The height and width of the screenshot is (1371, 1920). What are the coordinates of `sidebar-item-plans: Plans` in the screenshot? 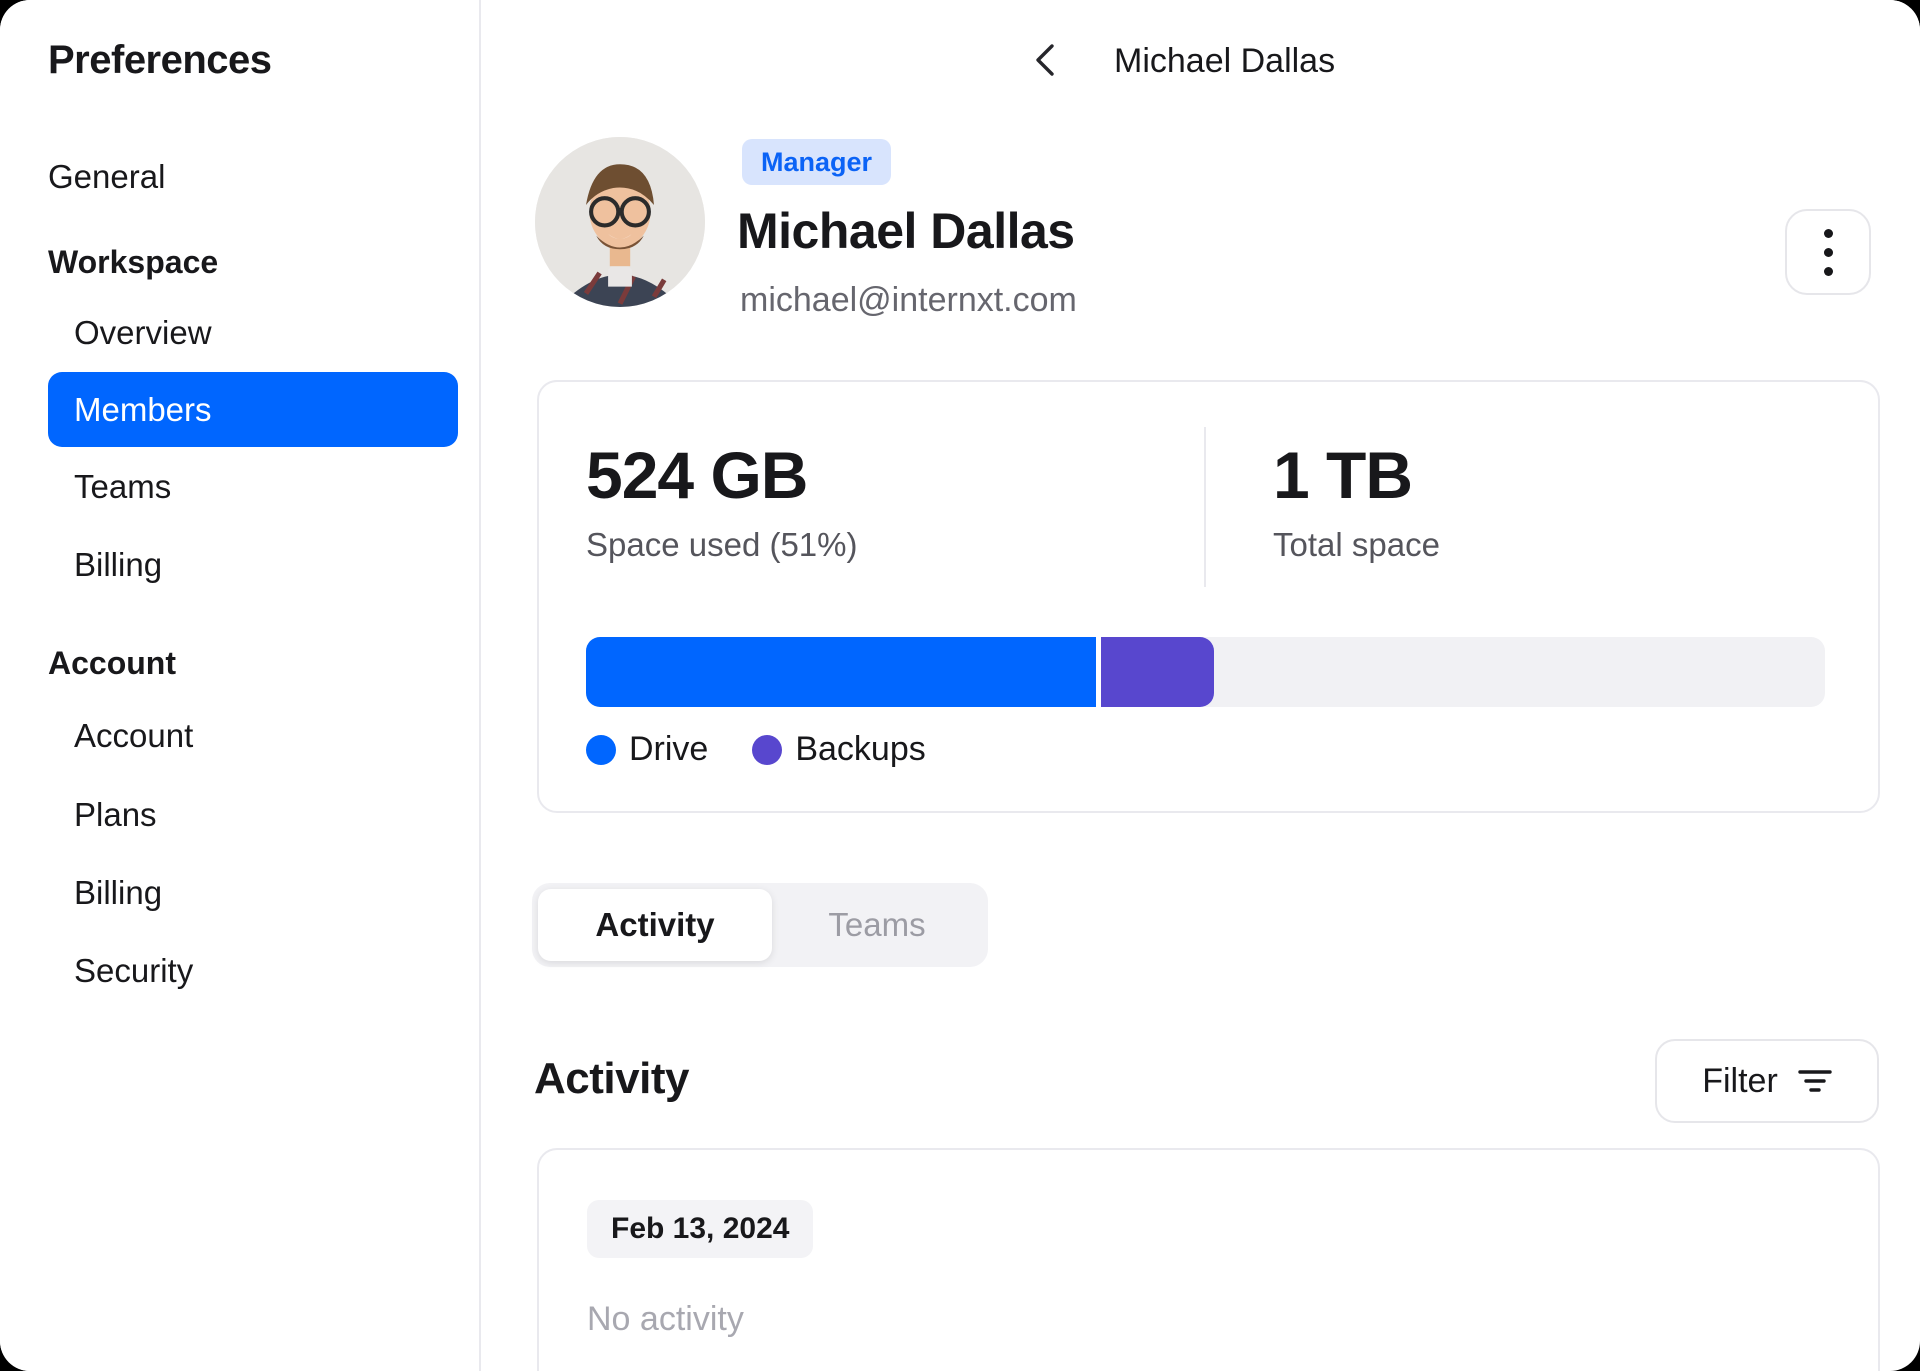 It's located at (115, 814).